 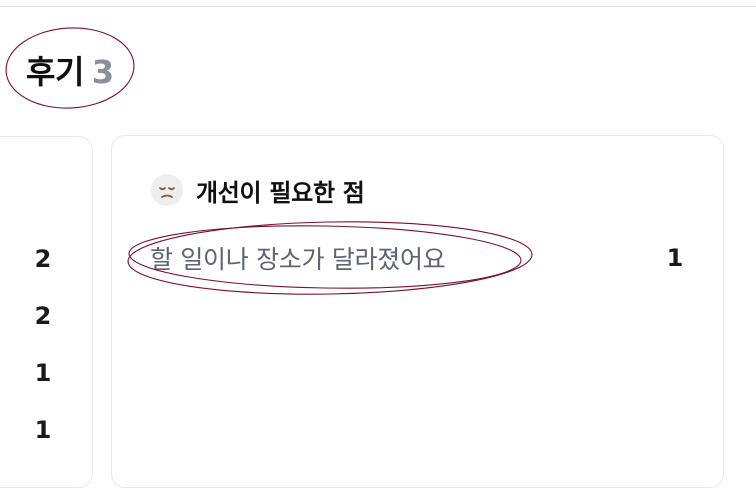 I want to click on improvement-item-row: 할 일이나 장소가 달라졌어요 1, so click(x=420, y=258).